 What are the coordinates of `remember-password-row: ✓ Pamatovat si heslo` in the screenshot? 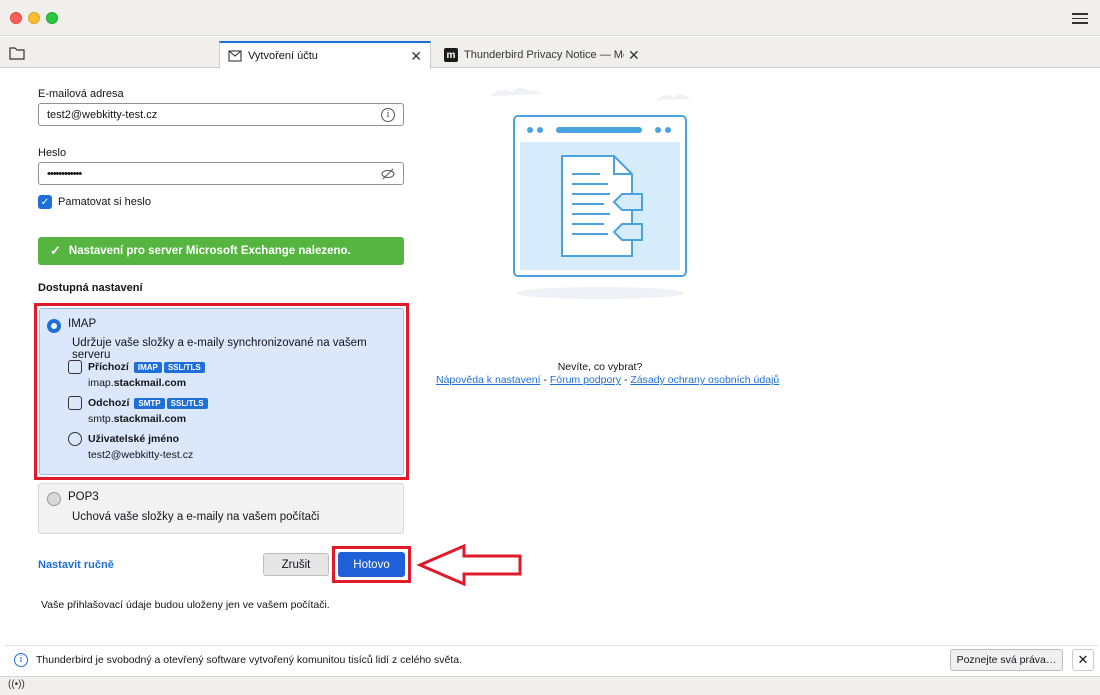 It's located at (94, 202).